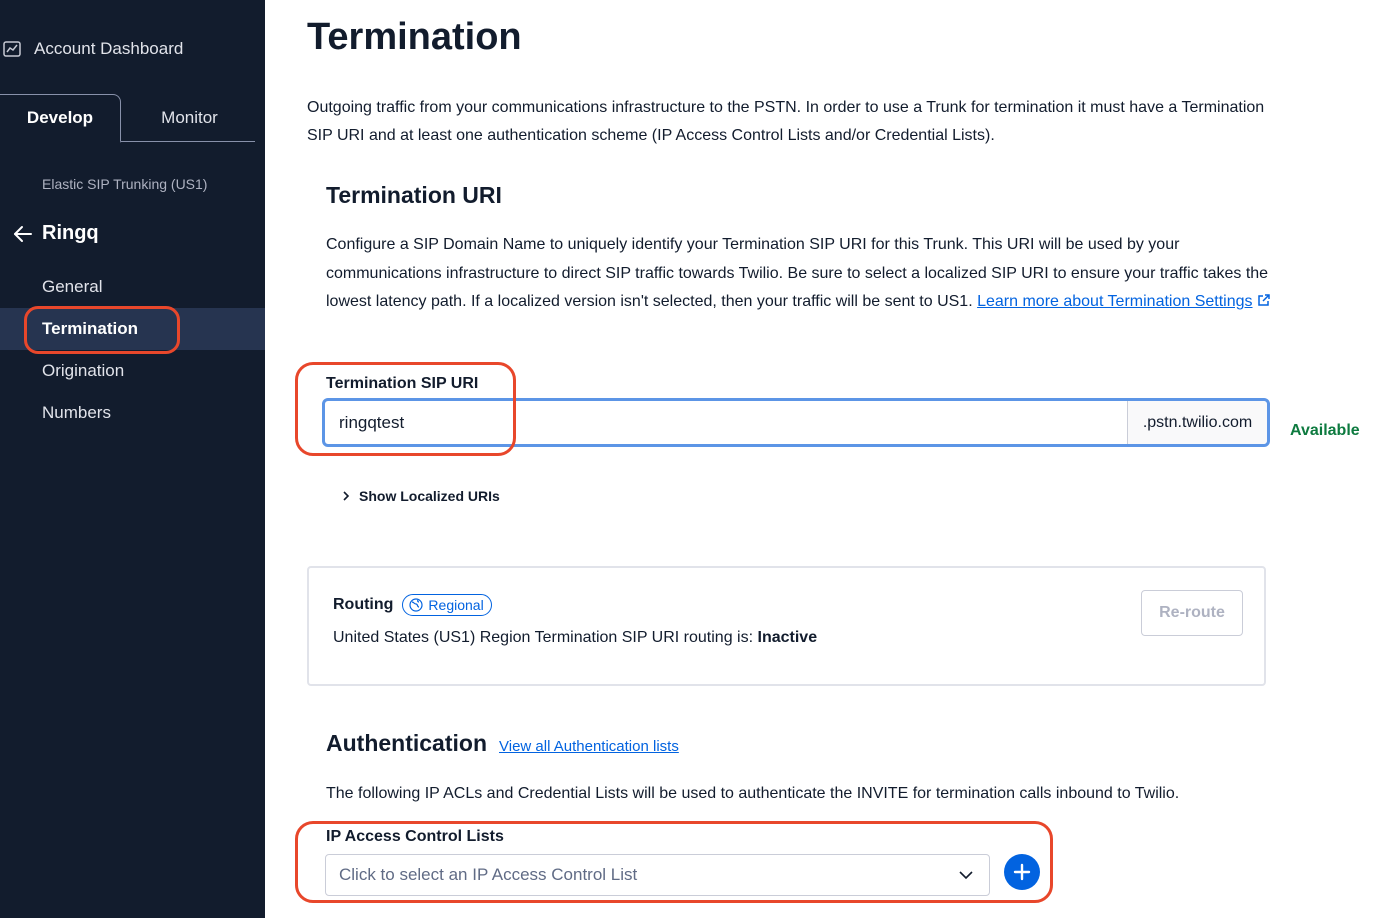  What do you see at coordinates (1325, 430) in the screenshot?
I see `availability-status: Available` at bounding box center [1325, 430].